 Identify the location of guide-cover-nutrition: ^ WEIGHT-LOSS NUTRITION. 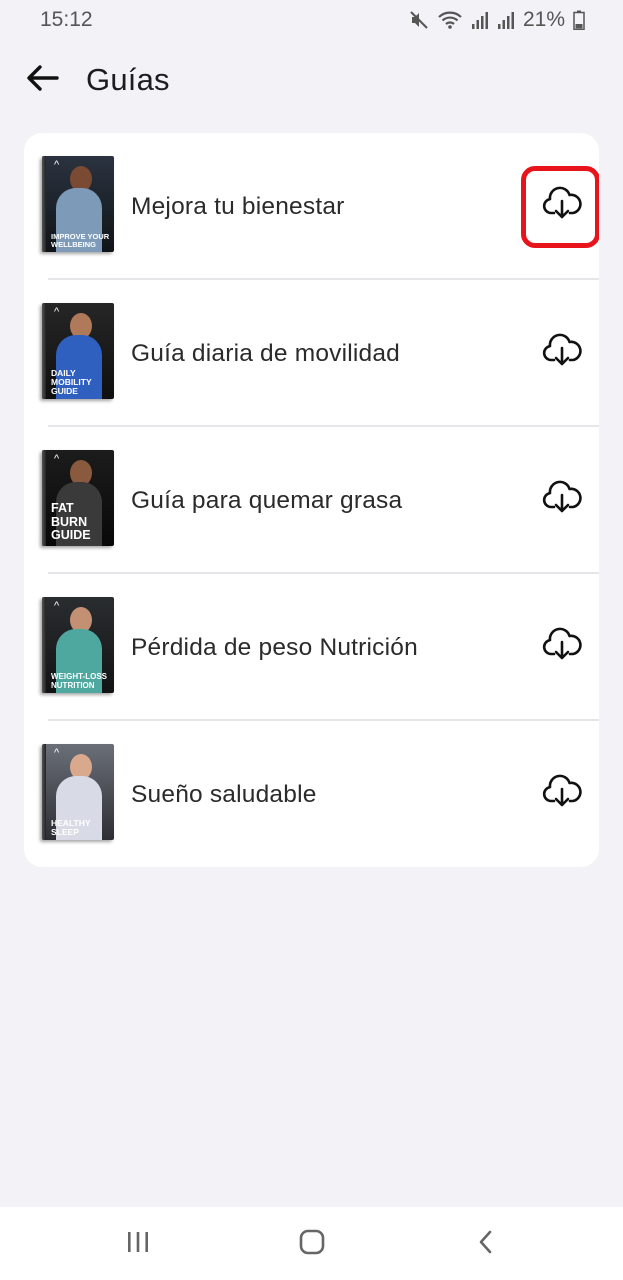
(78, 645).